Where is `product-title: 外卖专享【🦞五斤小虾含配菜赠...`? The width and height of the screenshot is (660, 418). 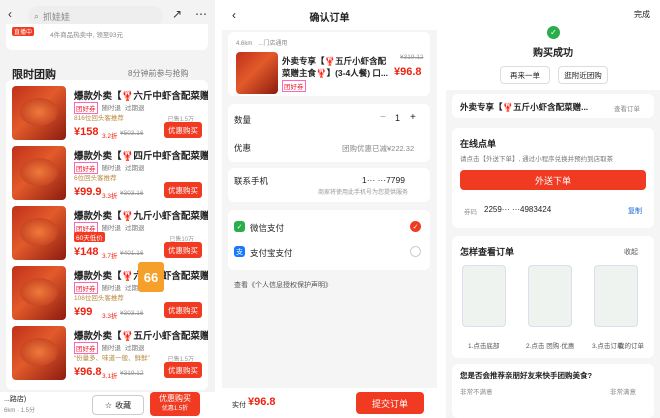 product-title: 外卖专享【🦞五斤小虾含配菜赠... is located at coordinates (524, 107).